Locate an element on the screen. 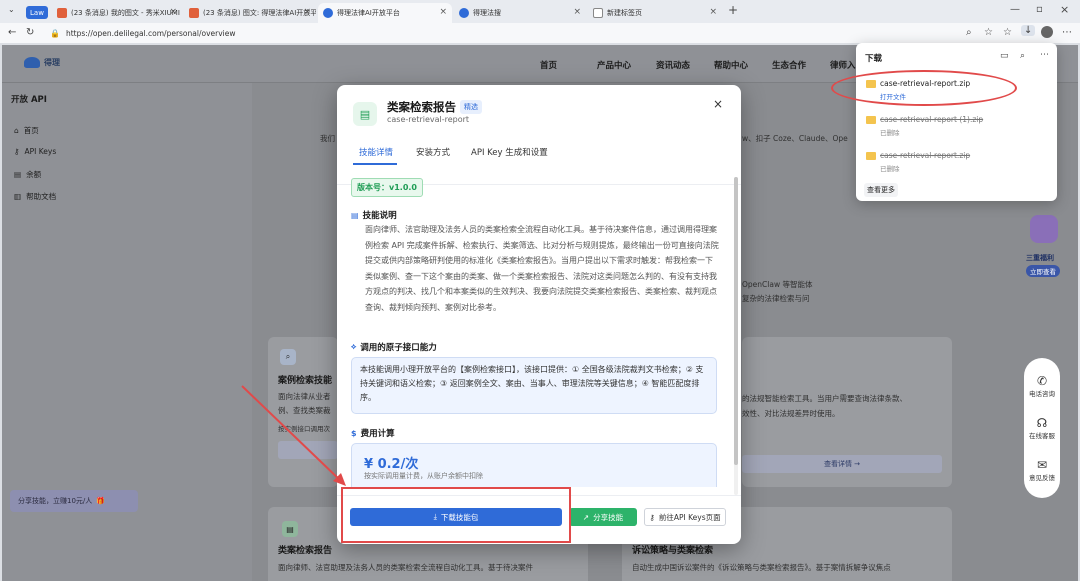 The width and height of the screenshot is (1080, 581). tab-delilegal-active: 得理法律AI开放平台 × is located at coordinates (385, 13).